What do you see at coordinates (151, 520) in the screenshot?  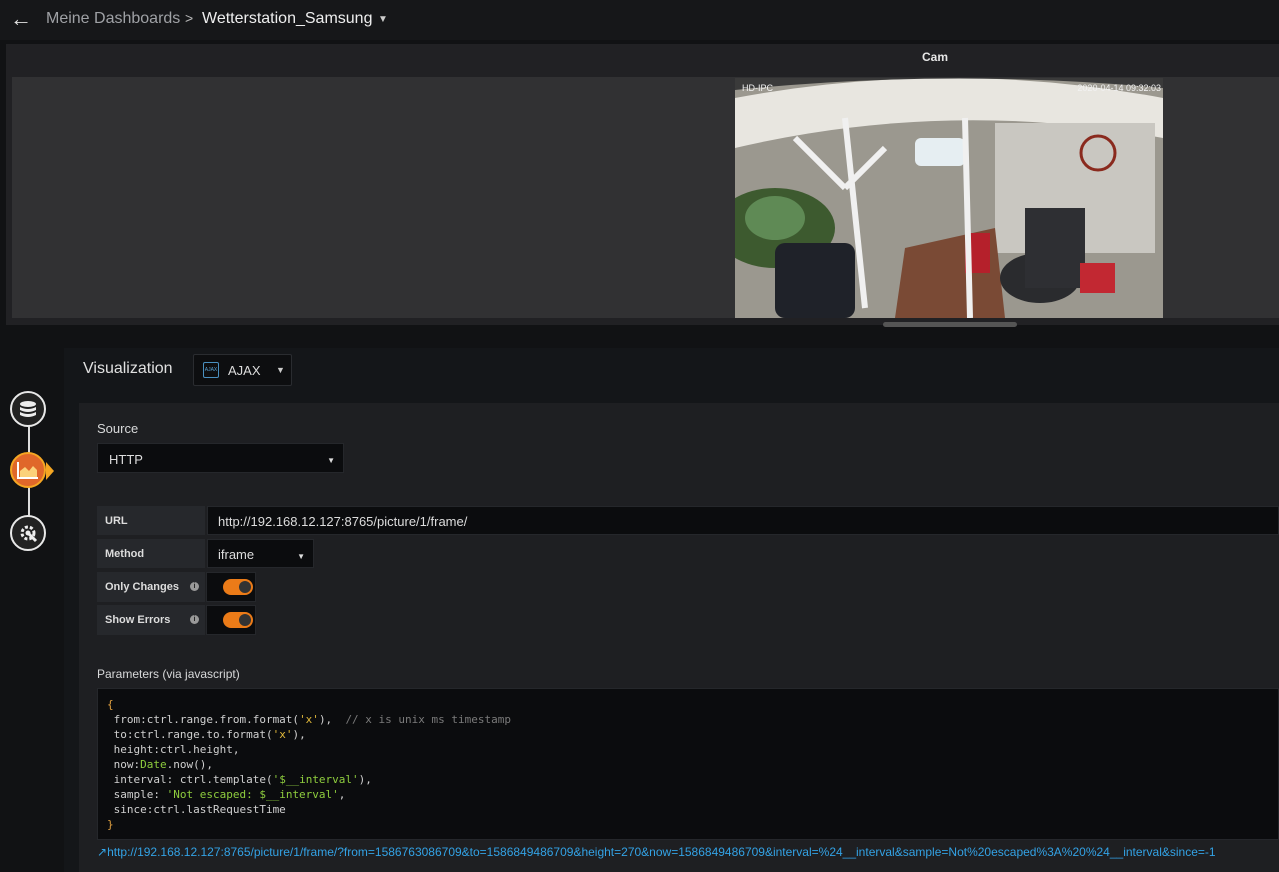 I see `url-label: URL` at bounding box center [151, 520].